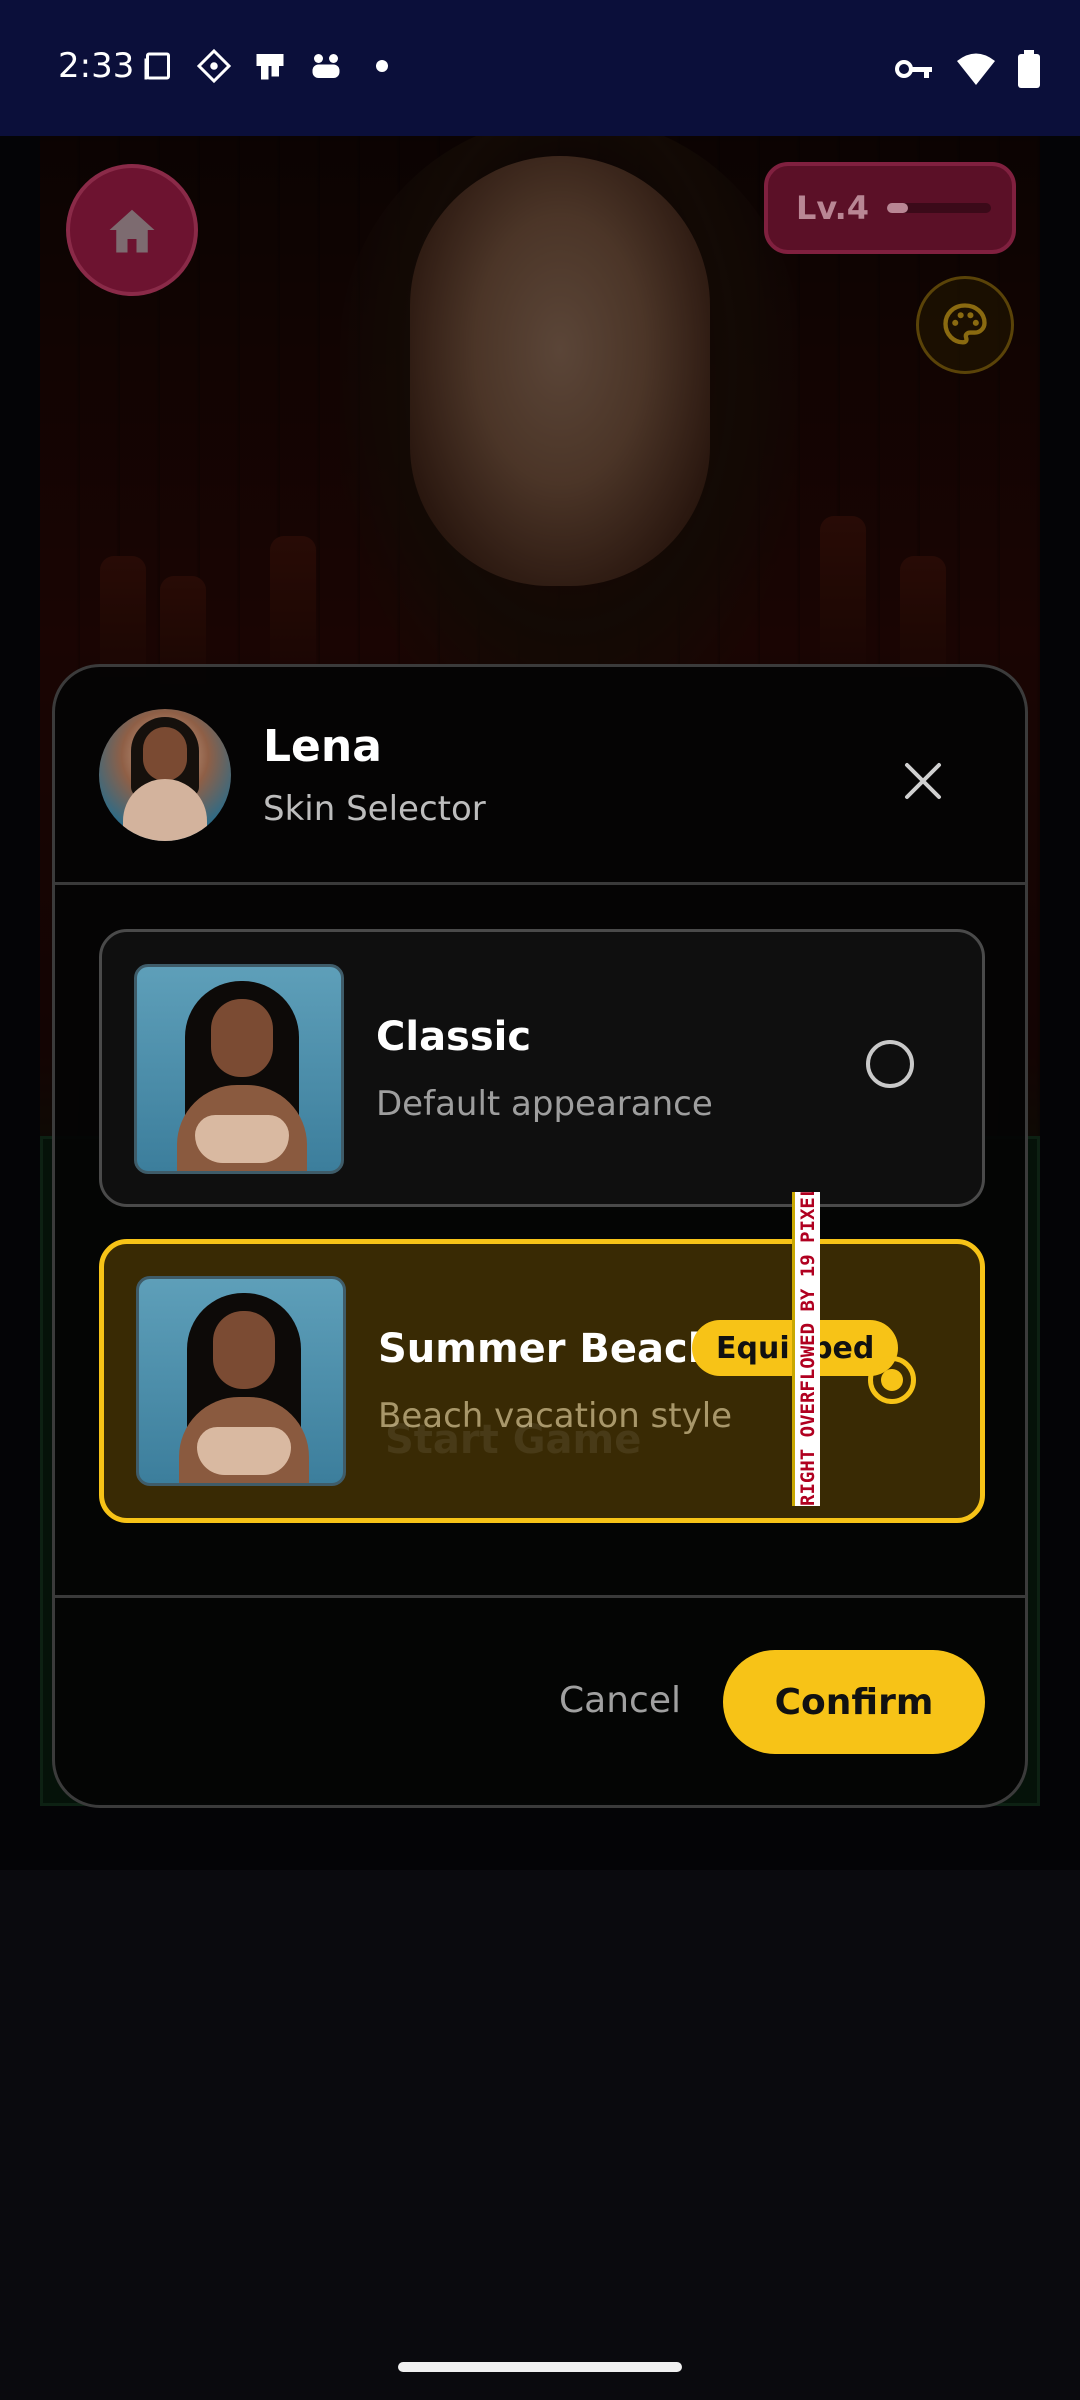 This screenshot has height=2400, width=1080. I want to click on skin-option-classic: Classic Default appearance, so click(542, 1068).